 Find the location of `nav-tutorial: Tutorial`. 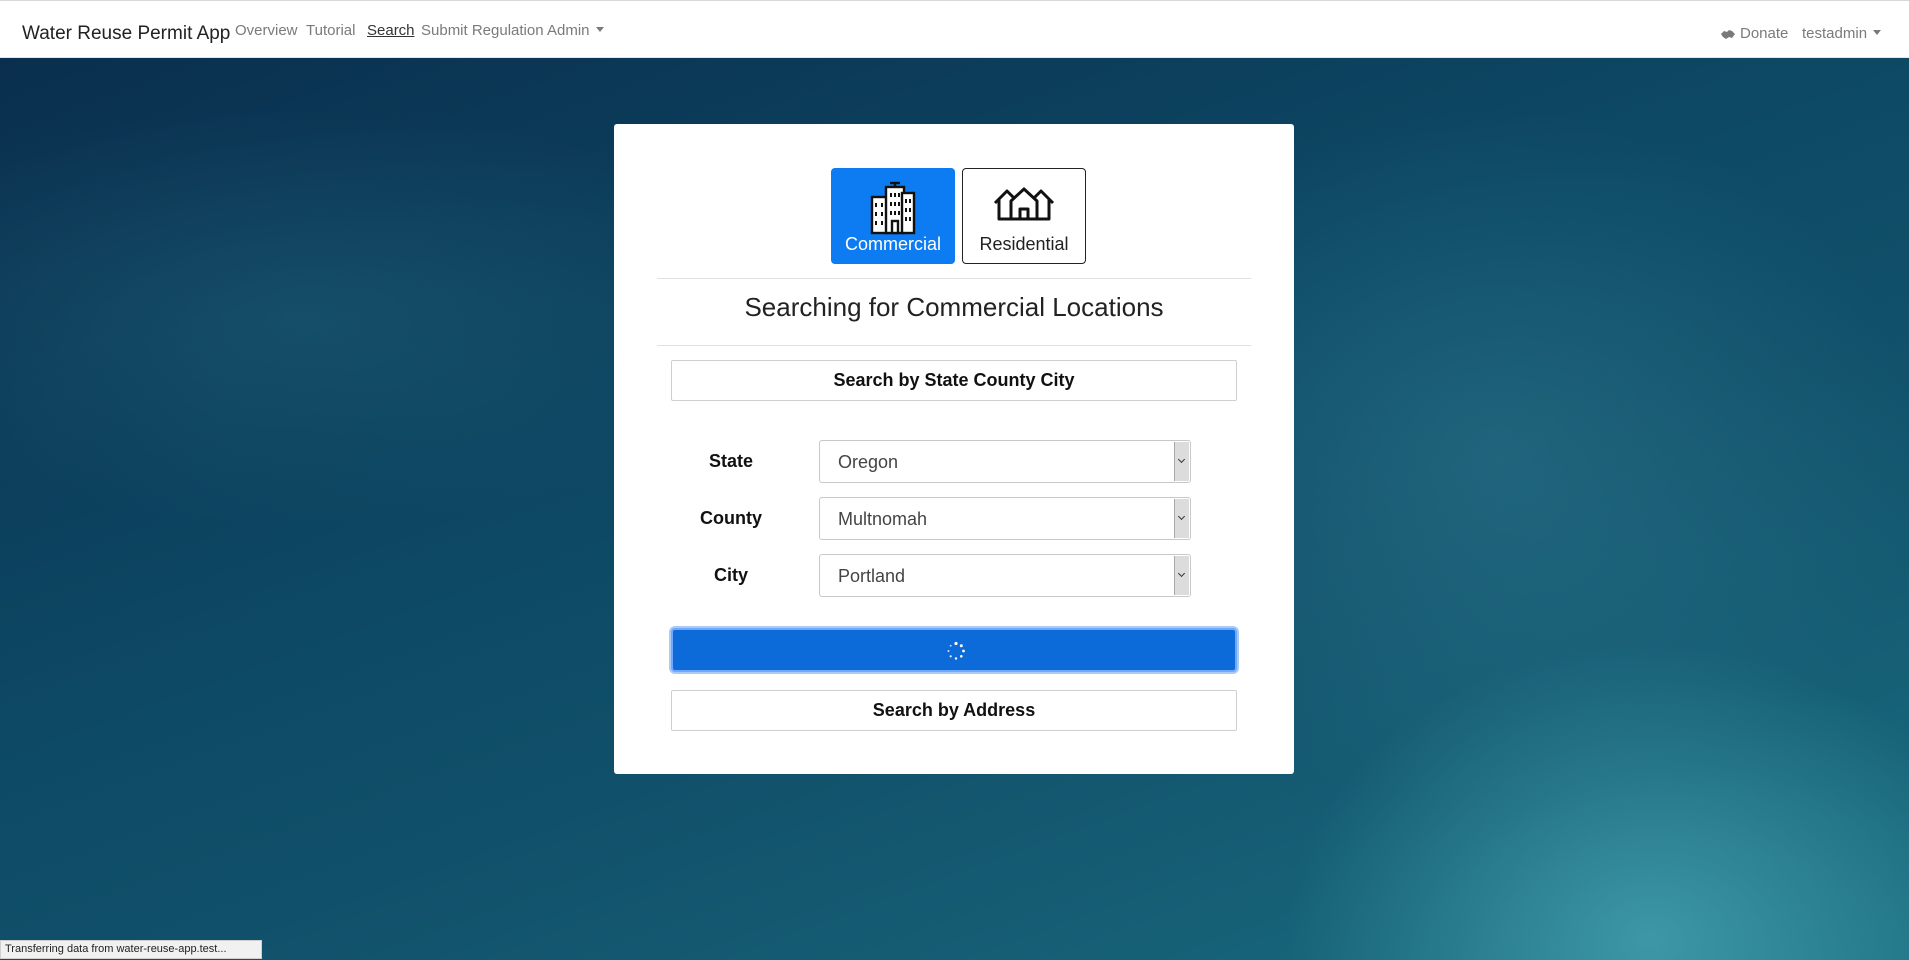

nav-tutorial: Tutorial is located at coordinates (330, 30).